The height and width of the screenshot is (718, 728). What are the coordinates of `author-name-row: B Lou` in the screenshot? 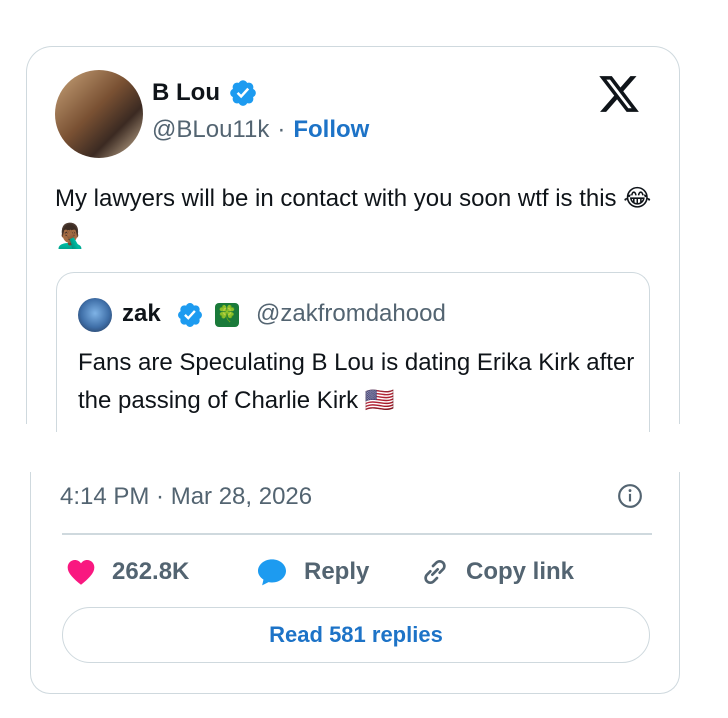 It's located at (205, 93).